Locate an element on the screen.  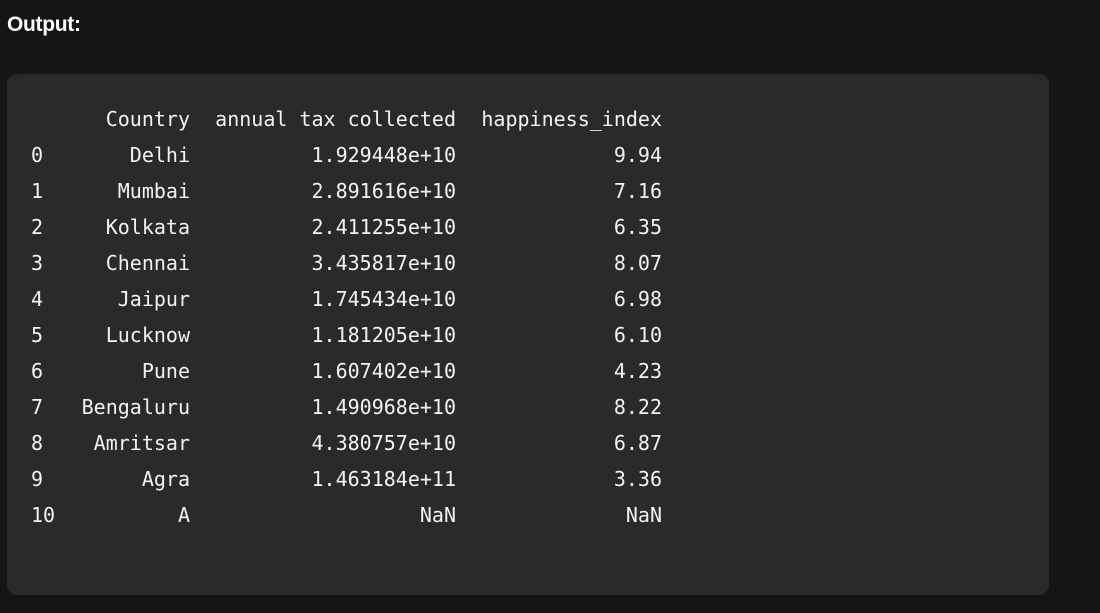
happiness-index-cell: 3.36 is located at coordinates (637, 479).